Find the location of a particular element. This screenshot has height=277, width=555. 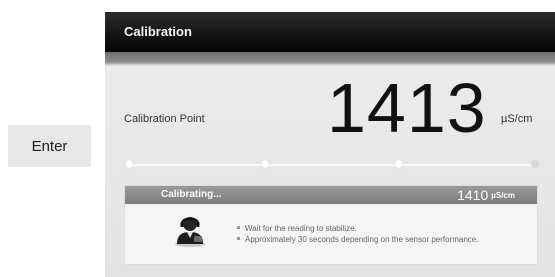

calibration-point-unit: µS/cm is located at coordinates (517, 119).